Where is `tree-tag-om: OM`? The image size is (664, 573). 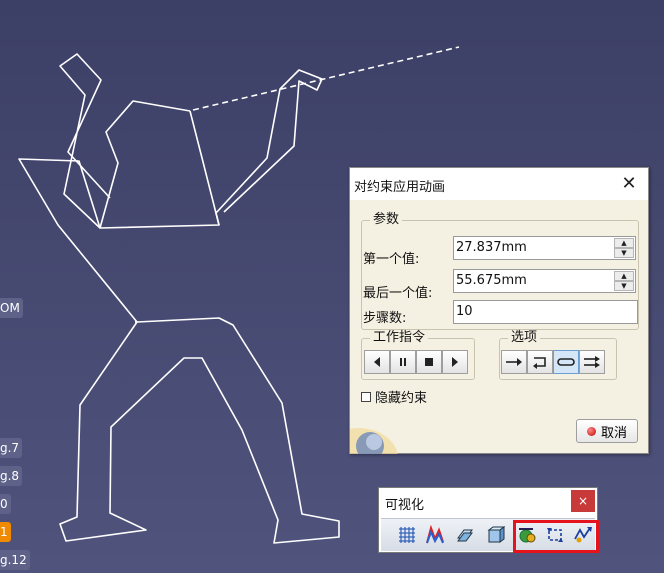
tree-tag-om: OM is located at coordinates (11, 308).